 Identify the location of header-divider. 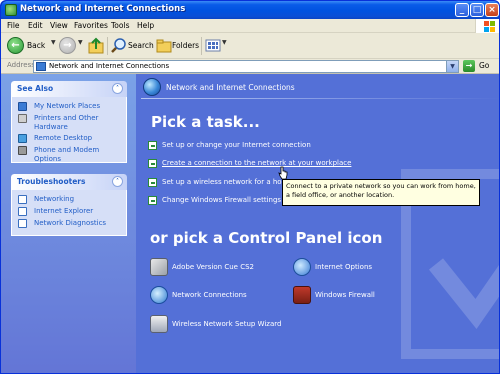
(320, 98).